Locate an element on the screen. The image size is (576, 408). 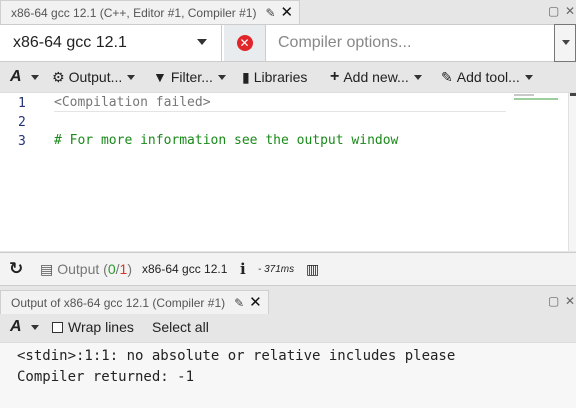
line-number: 2 is located at coordinates (22, 122).